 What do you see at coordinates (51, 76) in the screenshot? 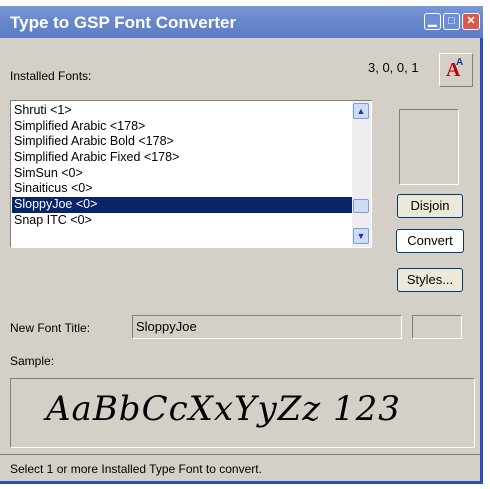
I see `installed-fonts-label: Installed Fonts:` at bounding box center [51, 76].